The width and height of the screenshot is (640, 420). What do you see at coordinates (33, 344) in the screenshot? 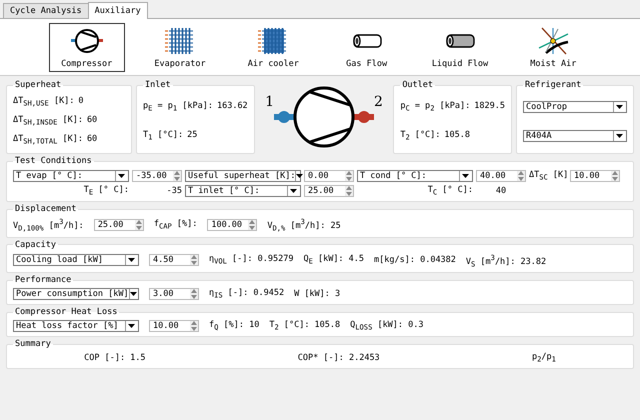
I see `group-title: Summary` at bounding box center [33, 344].